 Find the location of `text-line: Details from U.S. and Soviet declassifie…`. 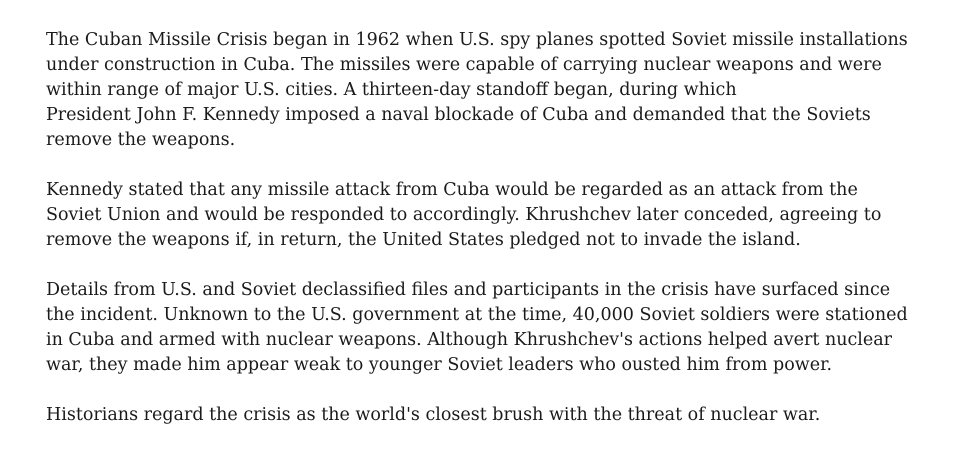

text-line: Details from U.S. and Soviet declassifie… is located at coordinates (468, 290).